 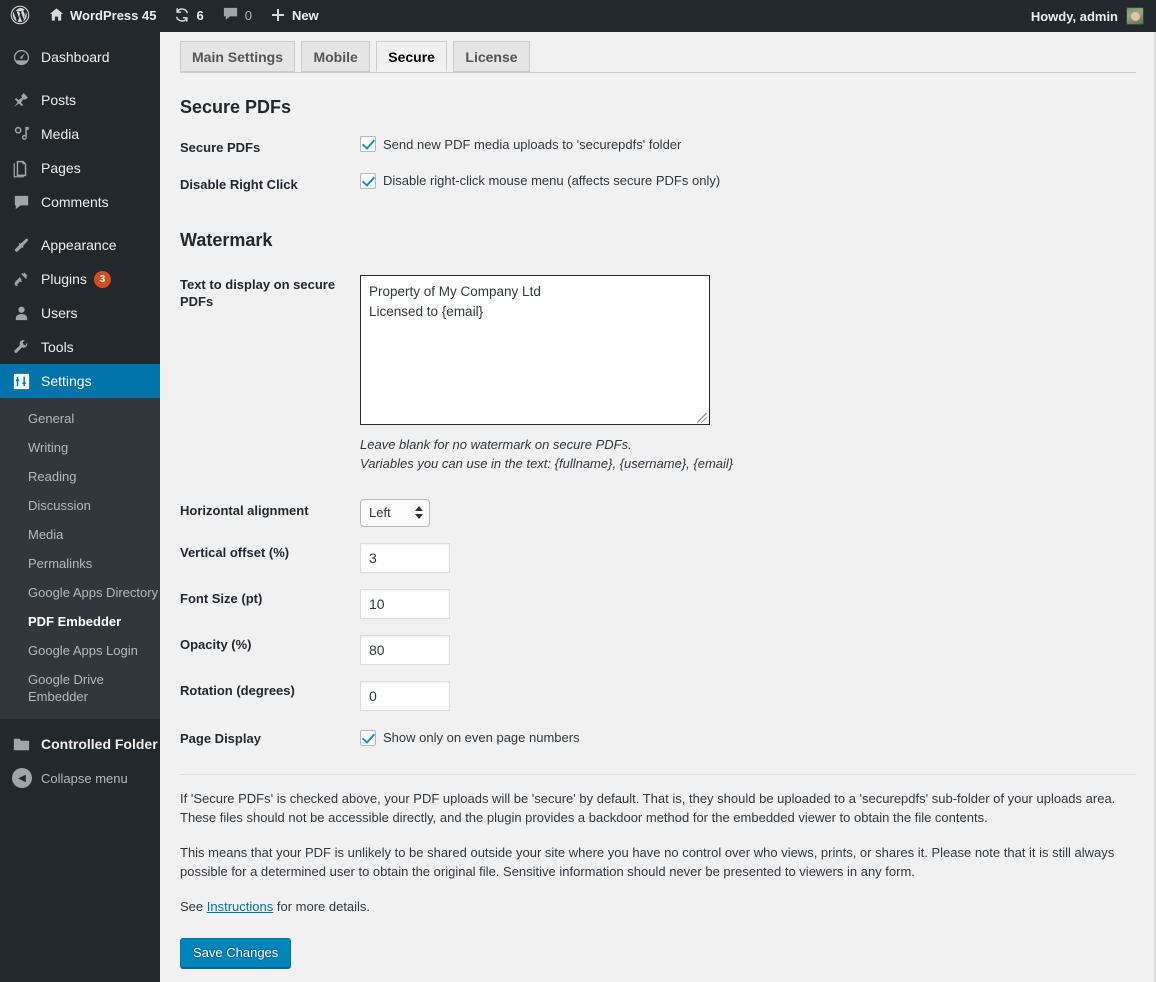 I want to click on sidebar-item-label: Pages, so click(x=61, y=168).